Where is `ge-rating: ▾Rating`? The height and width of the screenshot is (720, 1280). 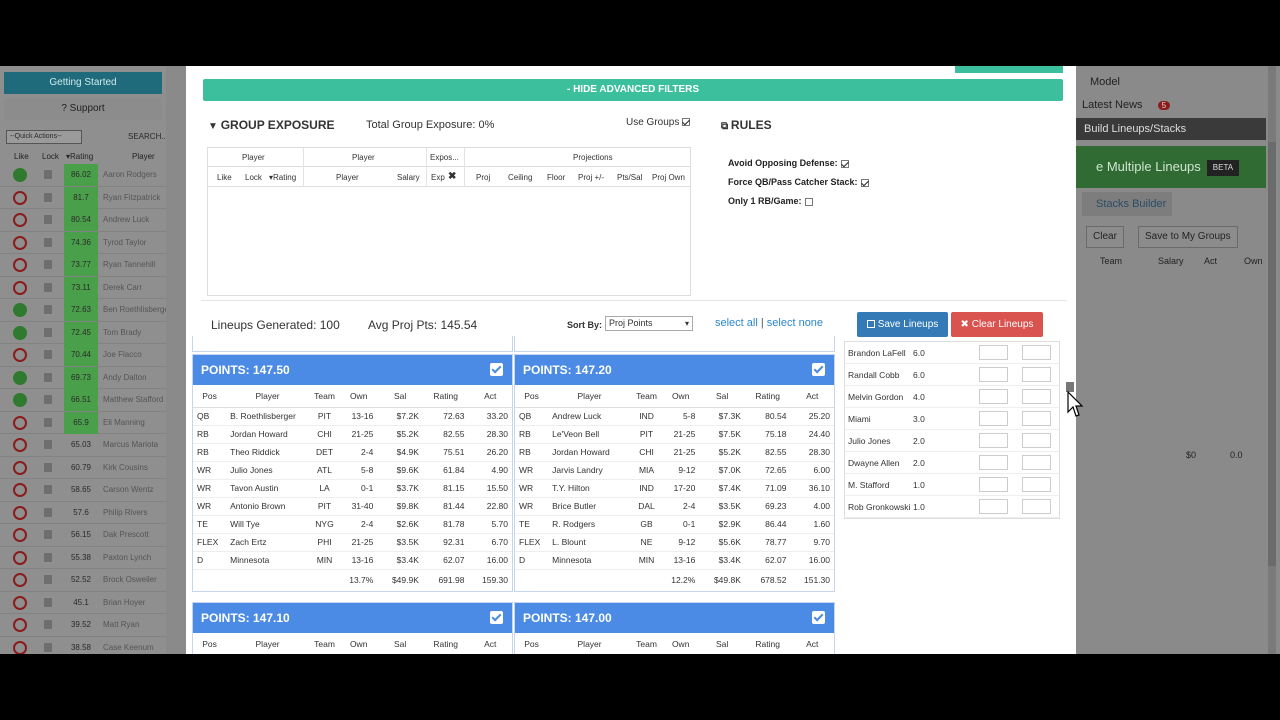 ge-rating: ▾Rating is located at coordinates (282, 177).